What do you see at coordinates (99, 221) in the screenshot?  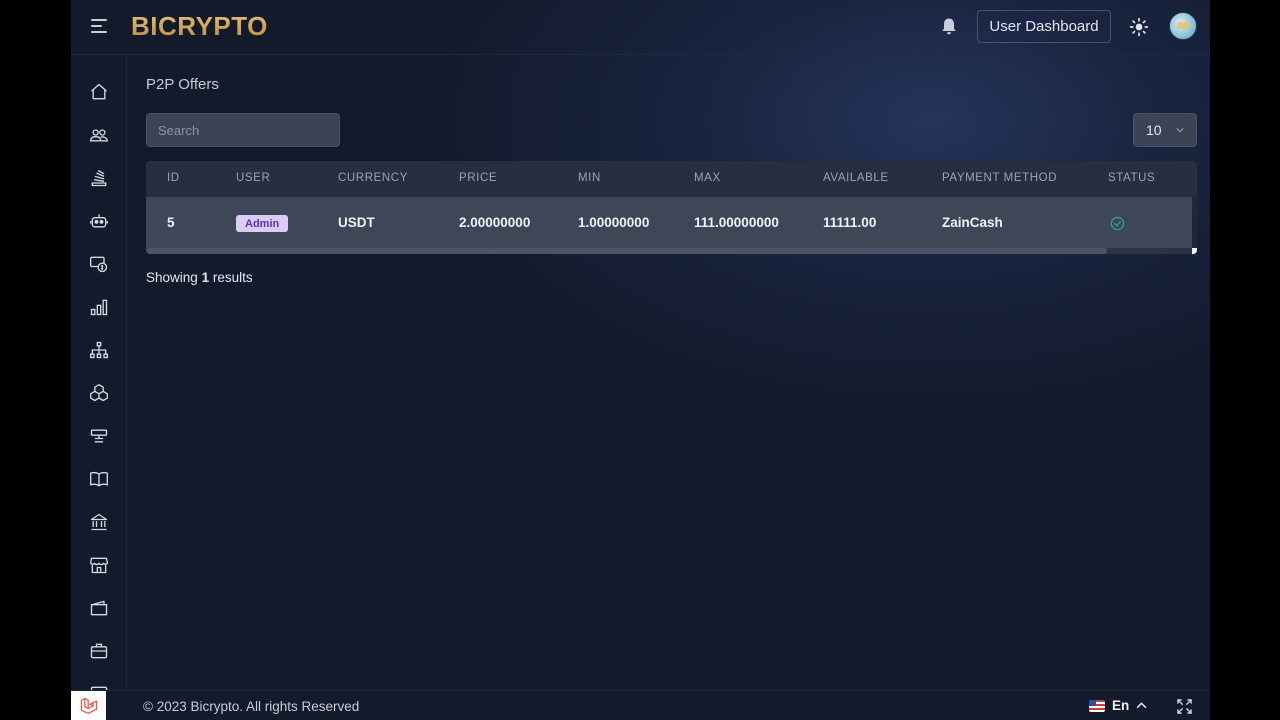 I see `robot-icon` at bounding box center [99, 221].